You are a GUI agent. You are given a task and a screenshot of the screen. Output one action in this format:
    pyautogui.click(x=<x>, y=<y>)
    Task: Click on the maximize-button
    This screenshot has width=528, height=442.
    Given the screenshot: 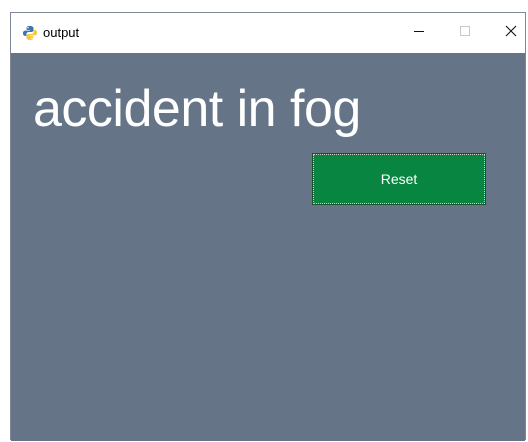 What is the action you would take?
    pyautogui.click(x=465, y=33)
    